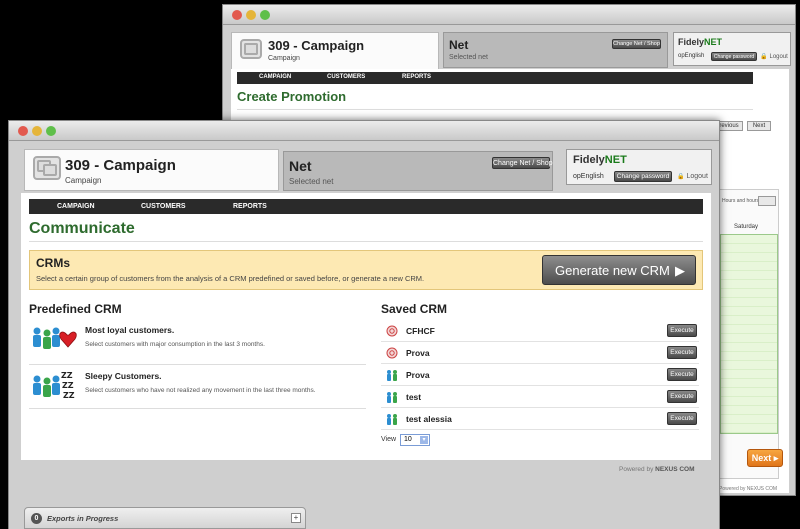  Describe the element at coordinates (636, 469) in the screenshot. I see `powered-by-label: Powered by` at that location.